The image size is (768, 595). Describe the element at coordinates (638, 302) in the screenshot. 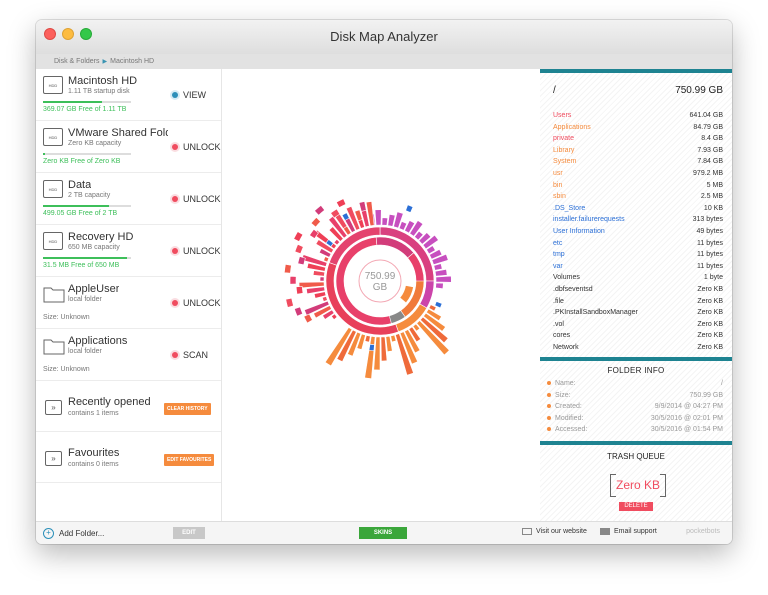

I see `folder-list-row: .file Zero KB` at that location.